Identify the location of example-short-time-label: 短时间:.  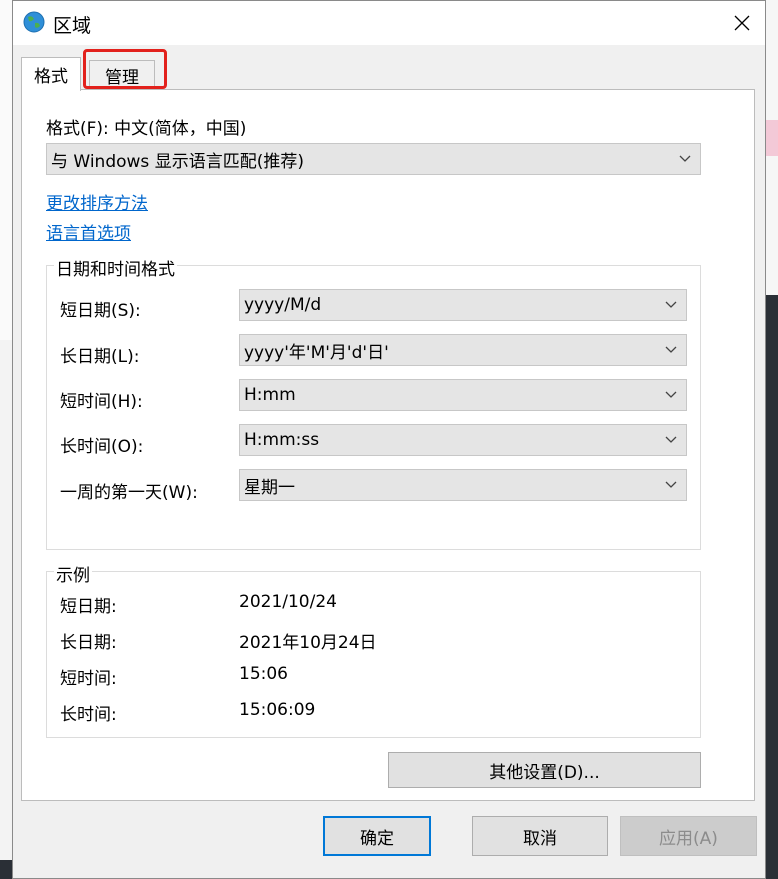
(88, 679).